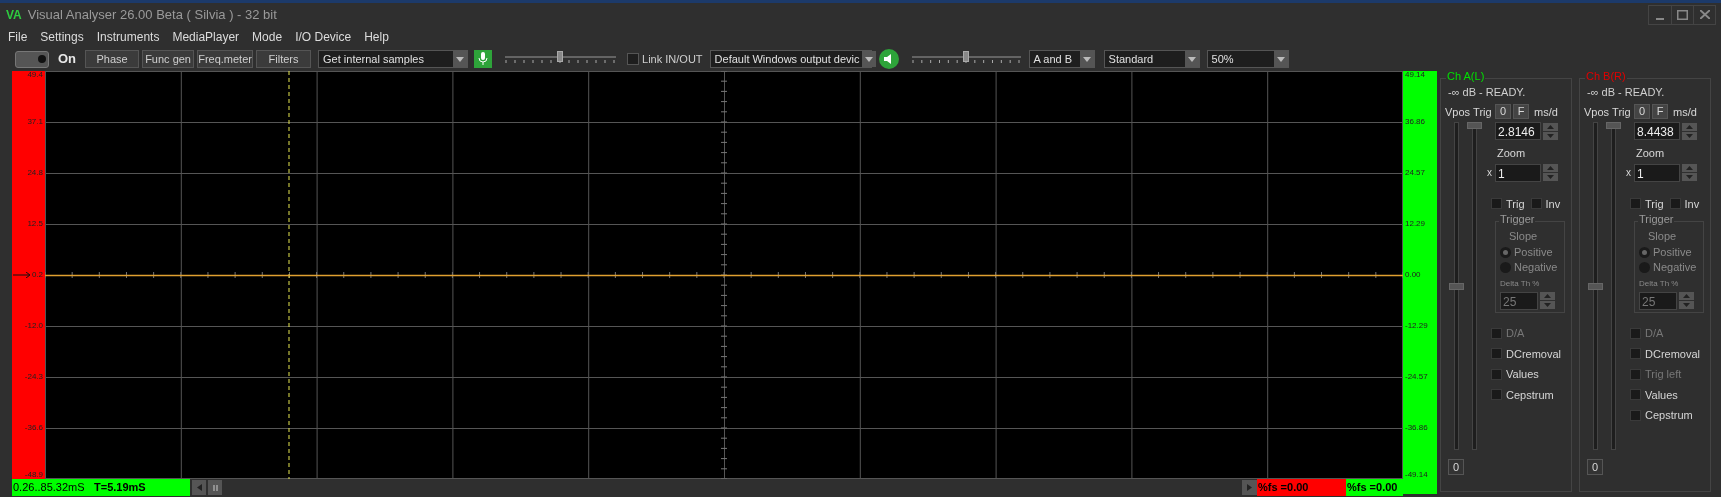  Describe the element at coordinates (1247, 59) in the screenshot. I see `percent-dropdown: 50%` at that location.